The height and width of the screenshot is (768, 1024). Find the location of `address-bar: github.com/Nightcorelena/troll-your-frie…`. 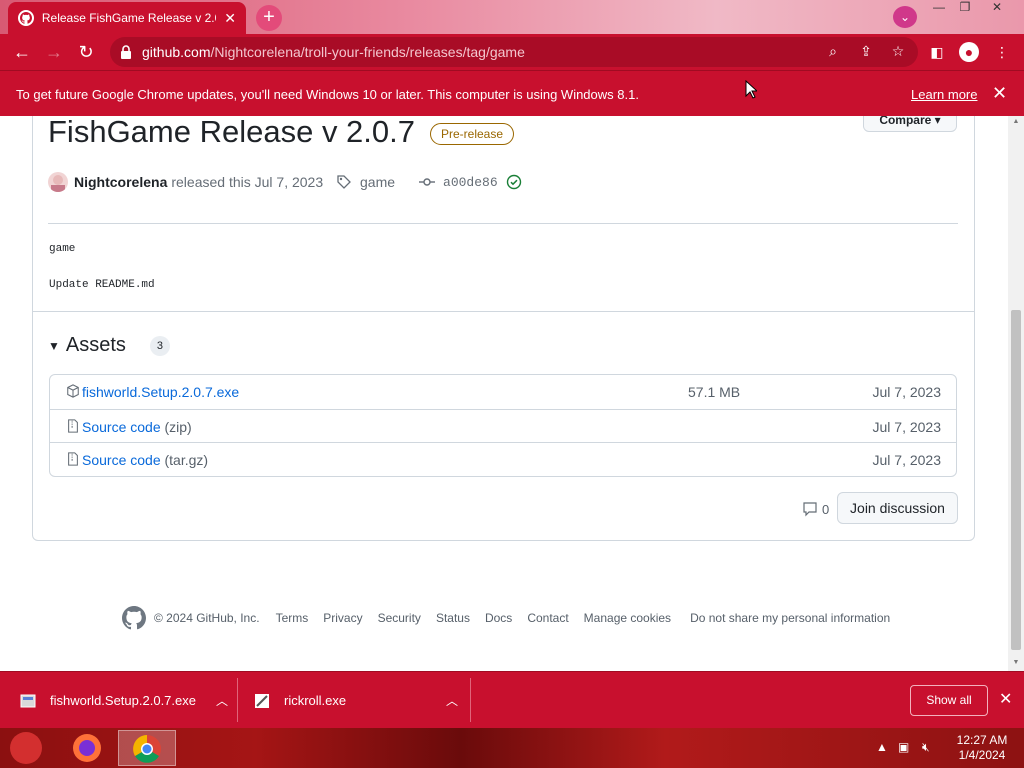

address-bar: github.com/Nightcorelena/troll-your-frie… is located at coordinates (514, 52).